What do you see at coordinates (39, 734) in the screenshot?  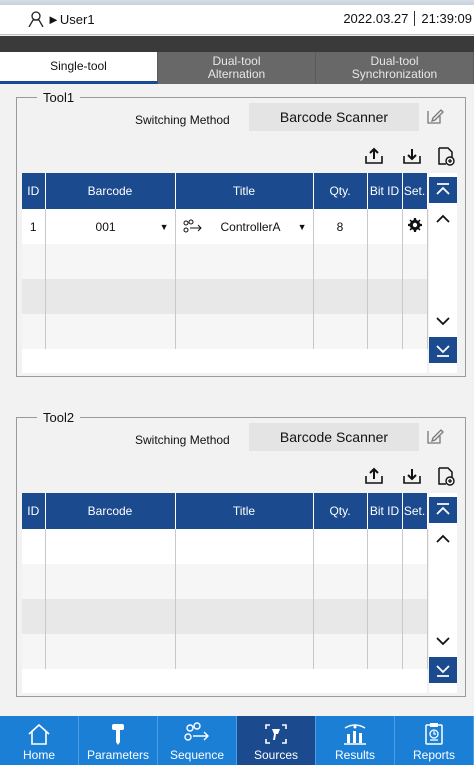 I see `home-icon` at bounding box center [39, 734].